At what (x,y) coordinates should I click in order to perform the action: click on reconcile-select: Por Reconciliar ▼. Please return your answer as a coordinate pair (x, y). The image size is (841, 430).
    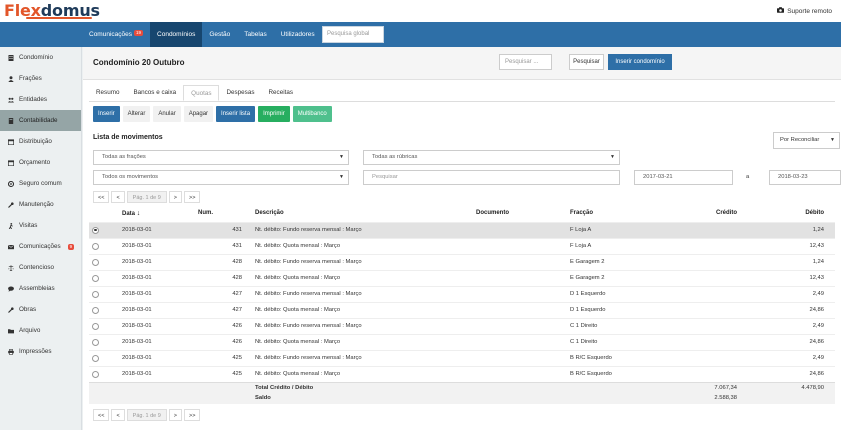
    Looking at the image, I should click on (806, 140).